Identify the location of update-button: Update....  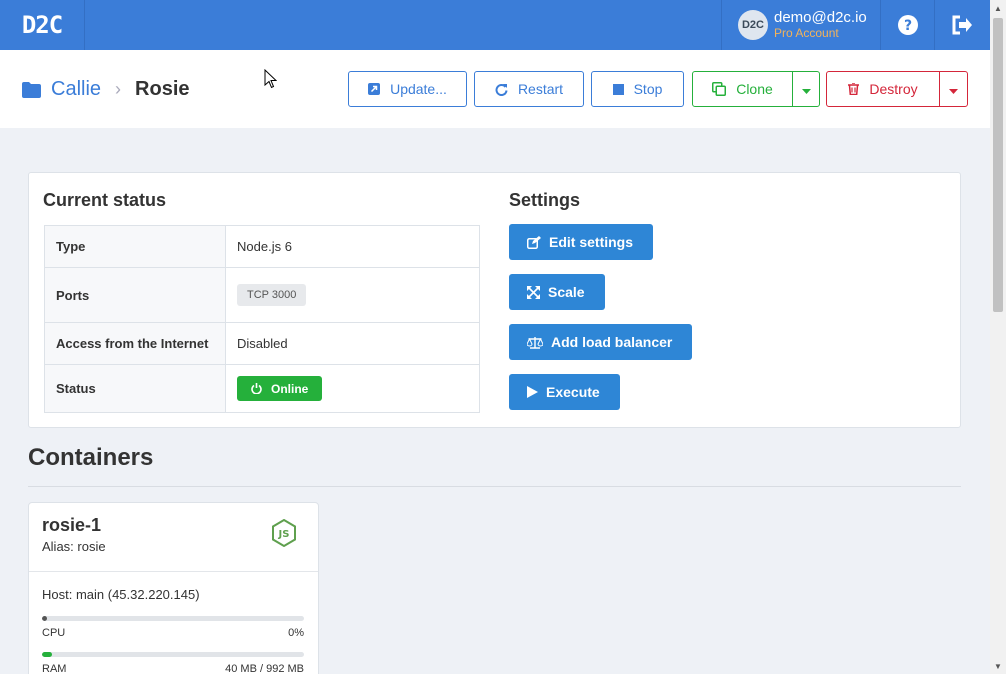
(407, 89).